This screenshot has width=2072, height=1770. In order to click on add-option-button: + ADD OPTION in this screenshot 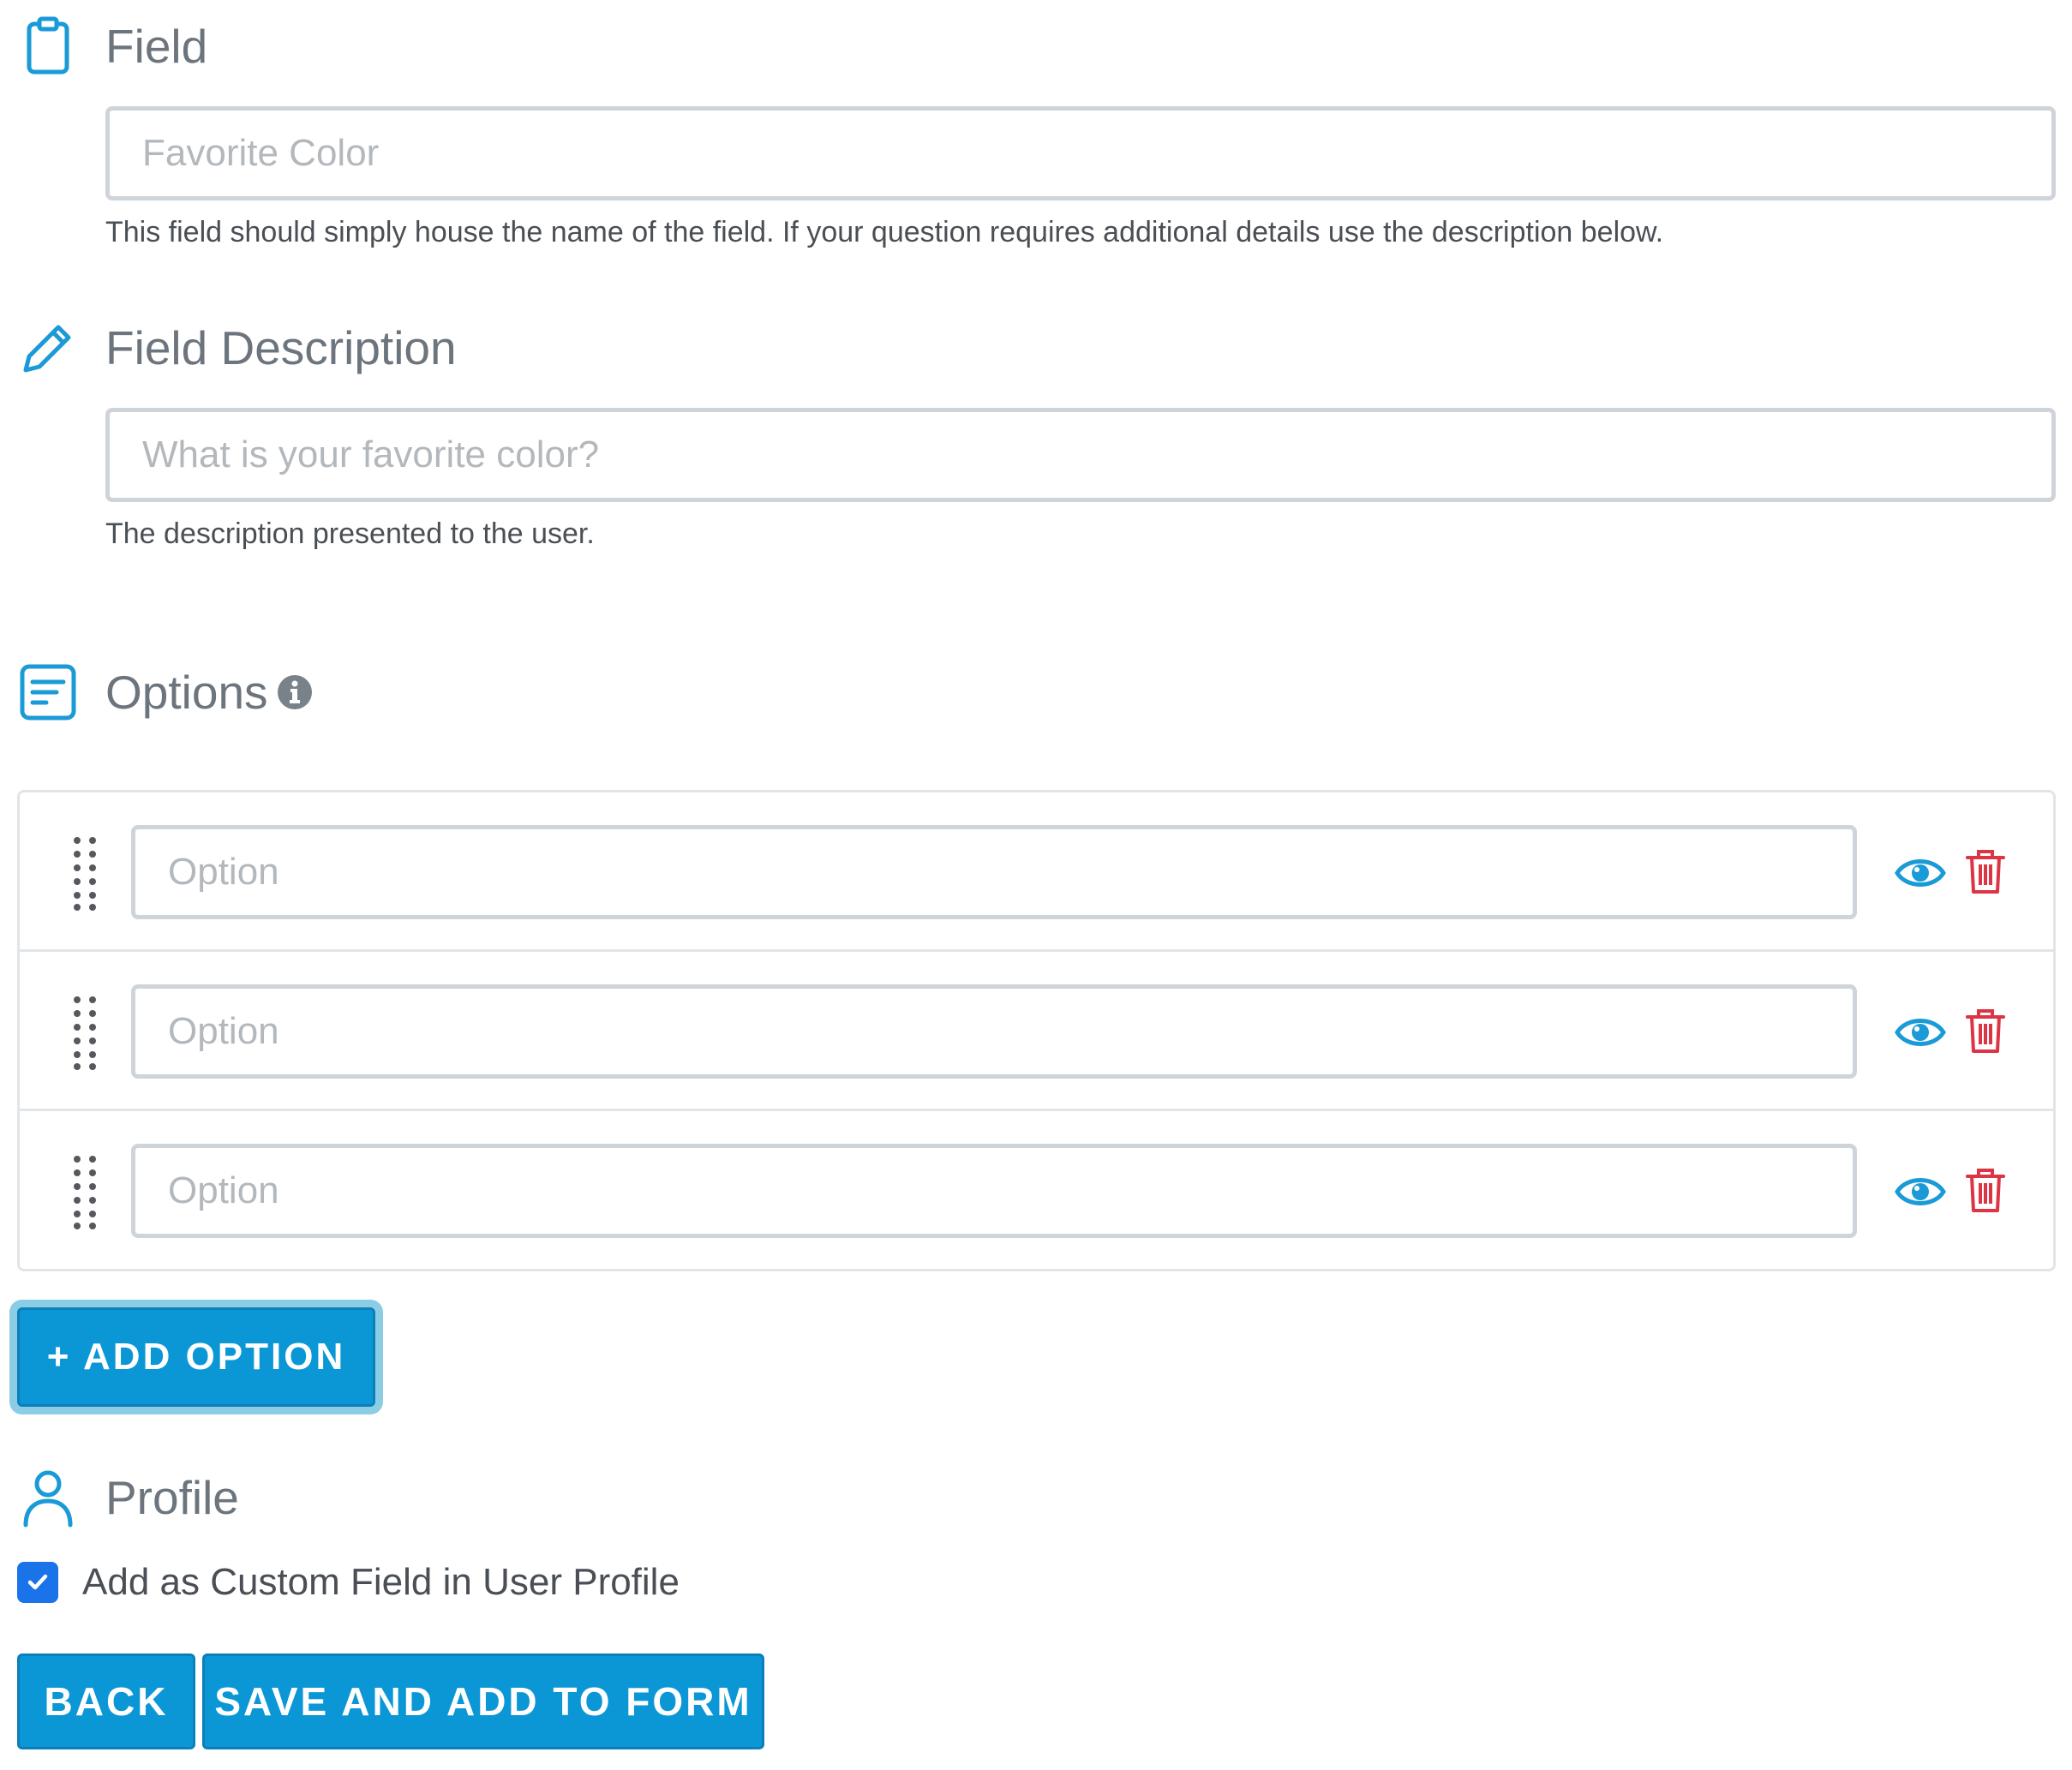, I will do `click(196, 1357)`.